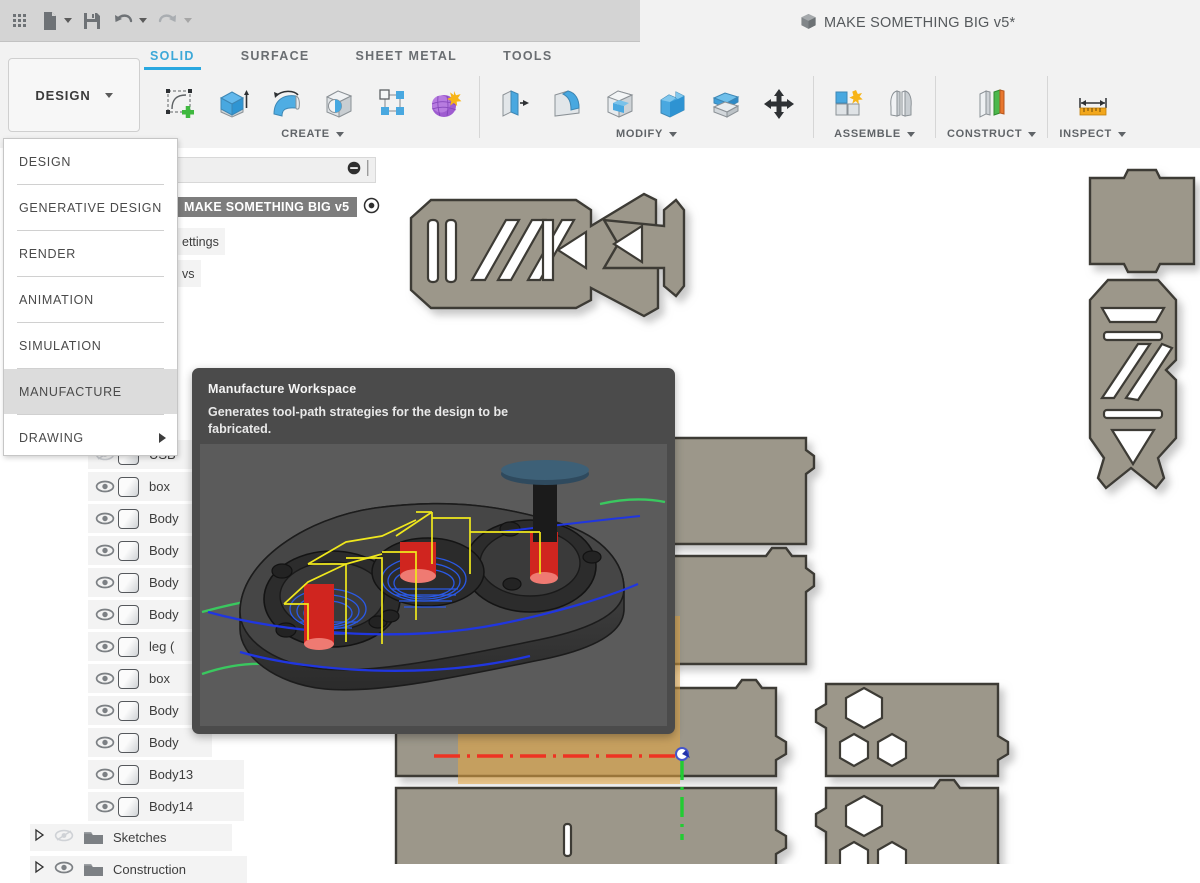 The height and width of the screenshot is (883, 1200). I want to click on tab-tools: TOOLS, so click(527, 57).